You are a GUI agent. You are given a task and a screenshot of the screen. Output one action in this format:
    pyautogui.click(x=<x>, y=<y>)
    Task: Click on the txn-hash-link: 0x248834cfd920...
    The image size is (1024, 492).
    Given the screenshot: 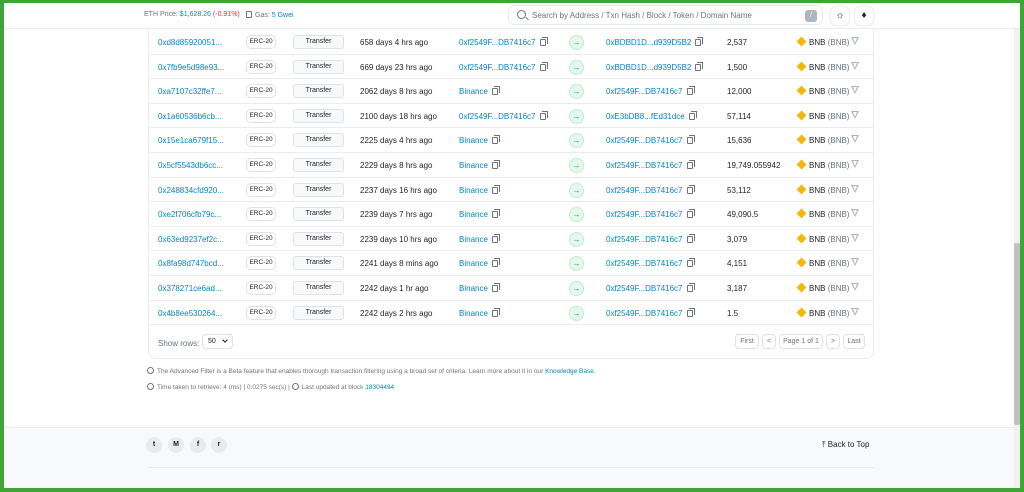 What is the action you would take?
    pyautogui.click(x=191, y=190)
    